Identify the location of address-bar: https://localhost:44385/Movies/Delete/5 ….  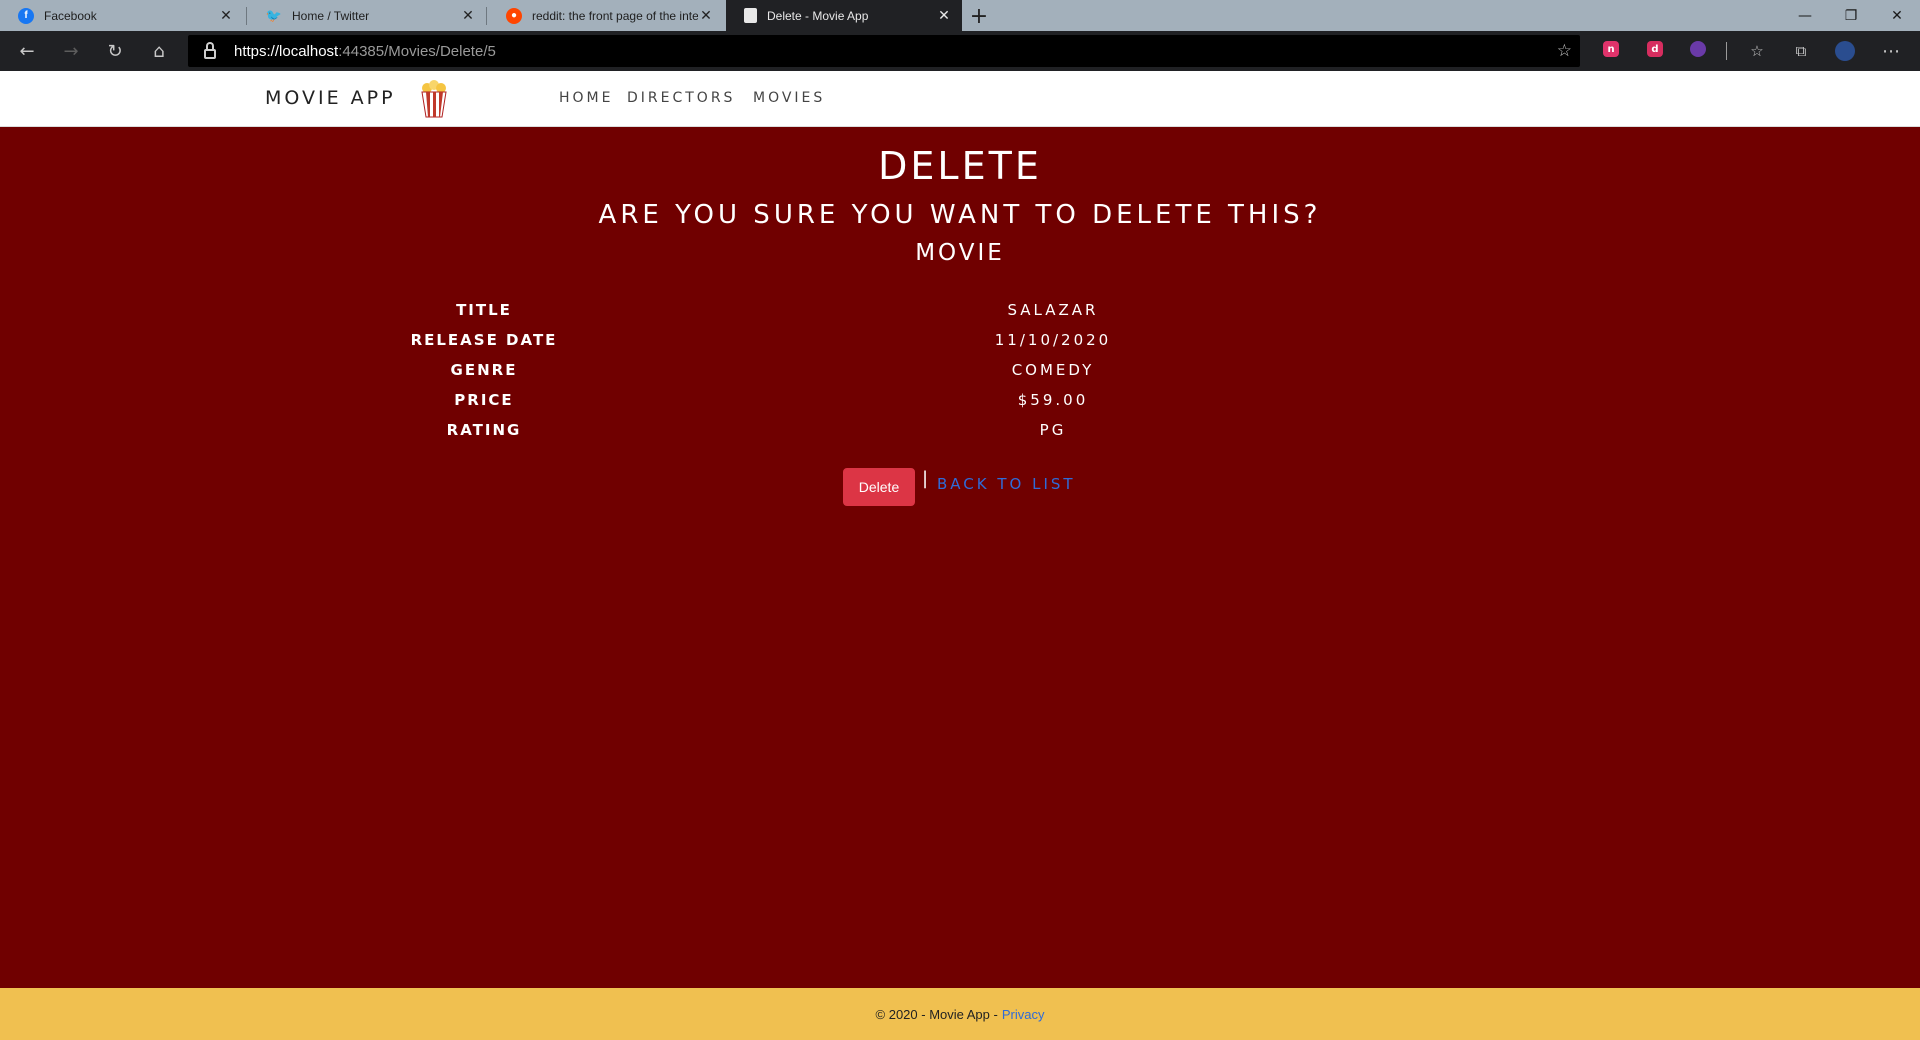
(884, 51).